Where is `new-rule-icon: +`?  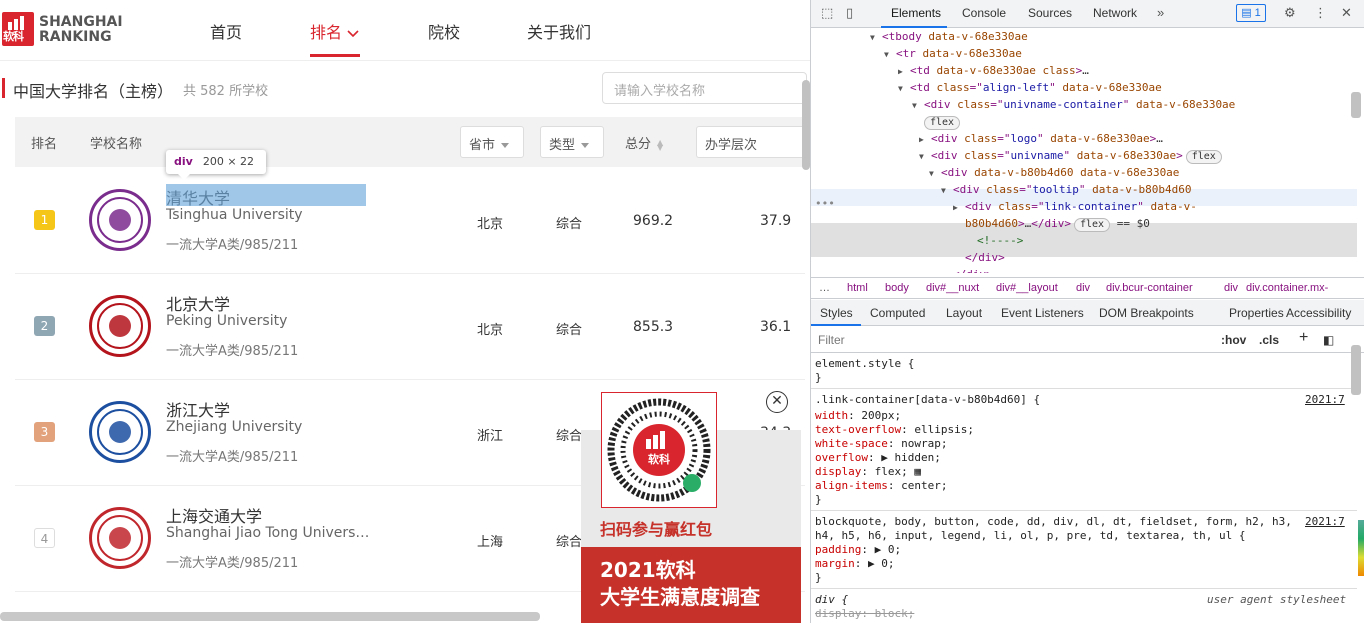
new-rule-icon: + is located at coordinates (1303, 338).